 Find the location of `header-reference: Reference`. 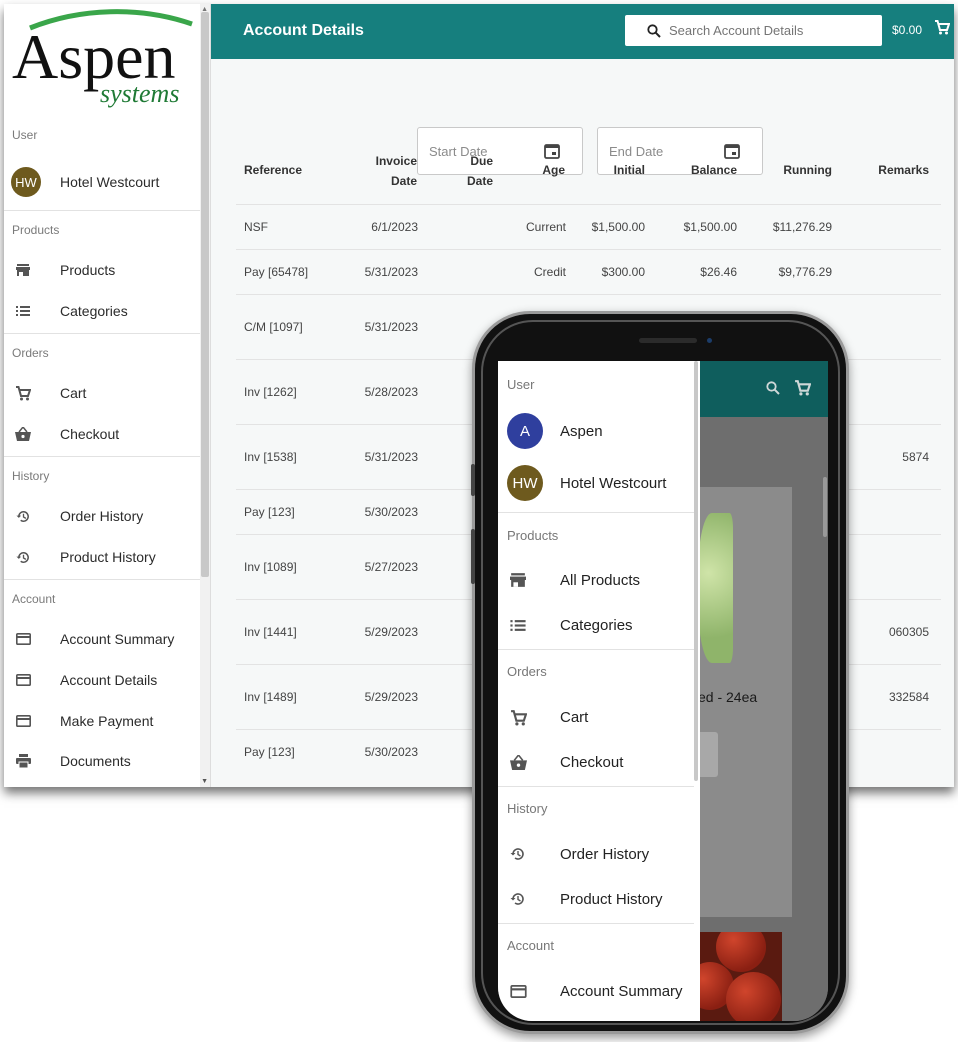

header-reference: Reference is located at coordinates (273, 170).